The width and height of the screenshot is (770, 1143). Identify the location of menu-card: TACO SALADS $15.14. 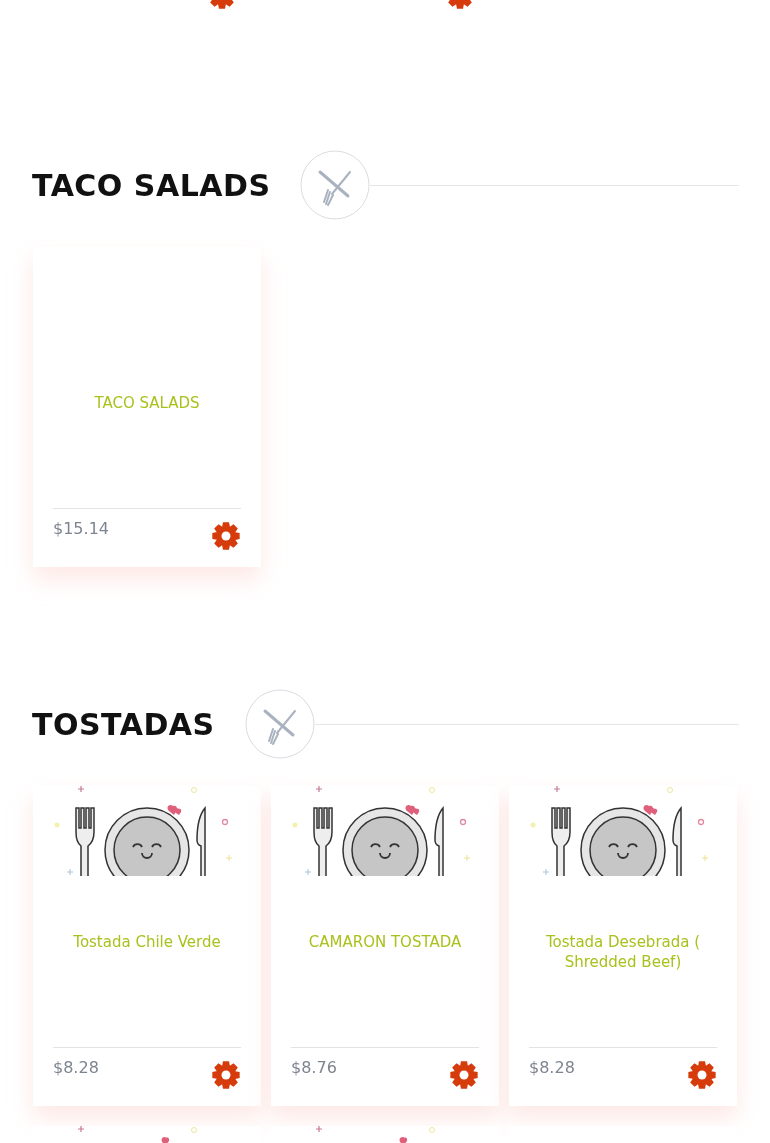
(147, 407).